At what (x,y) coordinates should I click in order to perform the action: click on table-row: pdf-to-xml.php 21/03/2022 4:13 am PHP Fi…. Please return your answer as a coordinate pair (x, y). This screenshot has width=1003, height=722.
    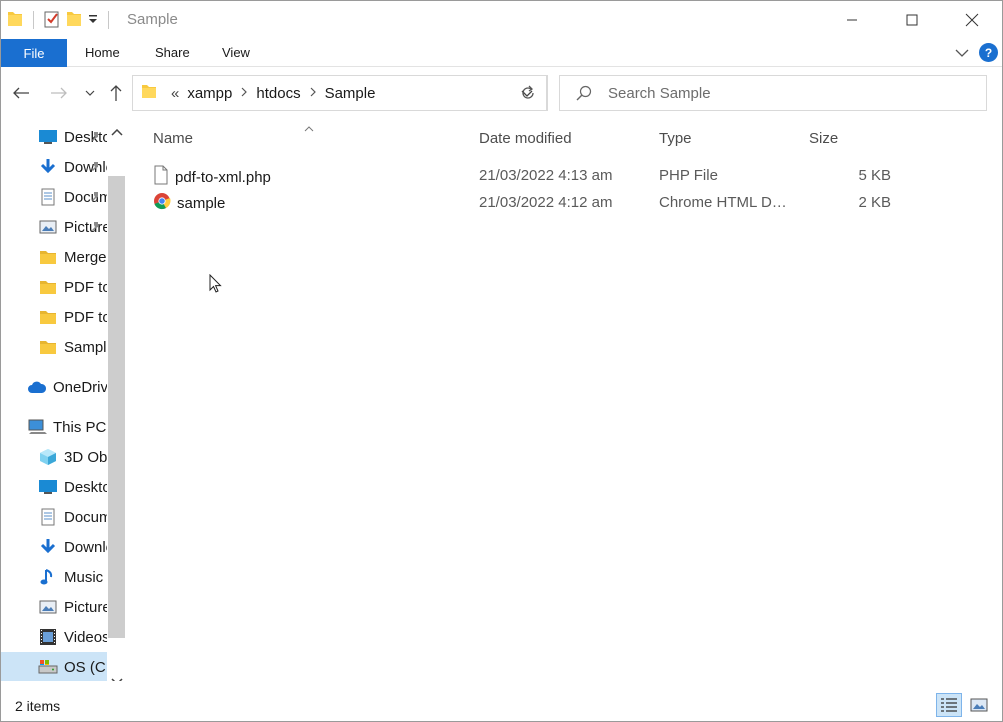
    Looking at the image, I should click on (539, 176).